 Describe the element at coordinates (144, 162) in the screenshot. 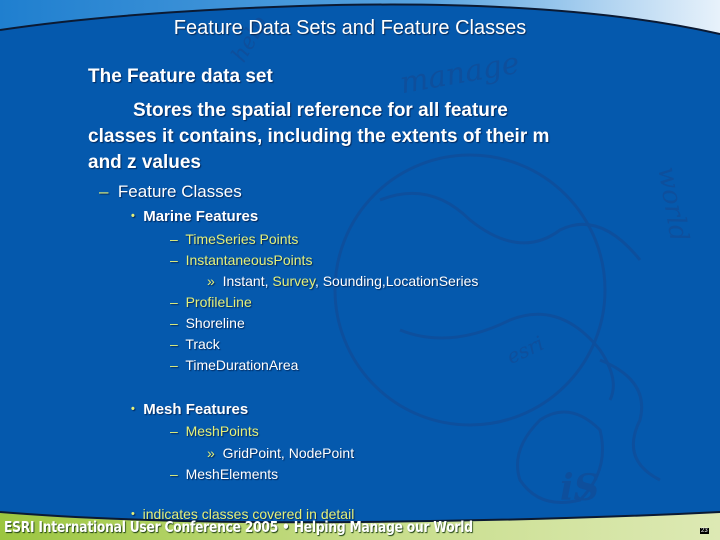

I see `description-line-3: and z values` at that location.